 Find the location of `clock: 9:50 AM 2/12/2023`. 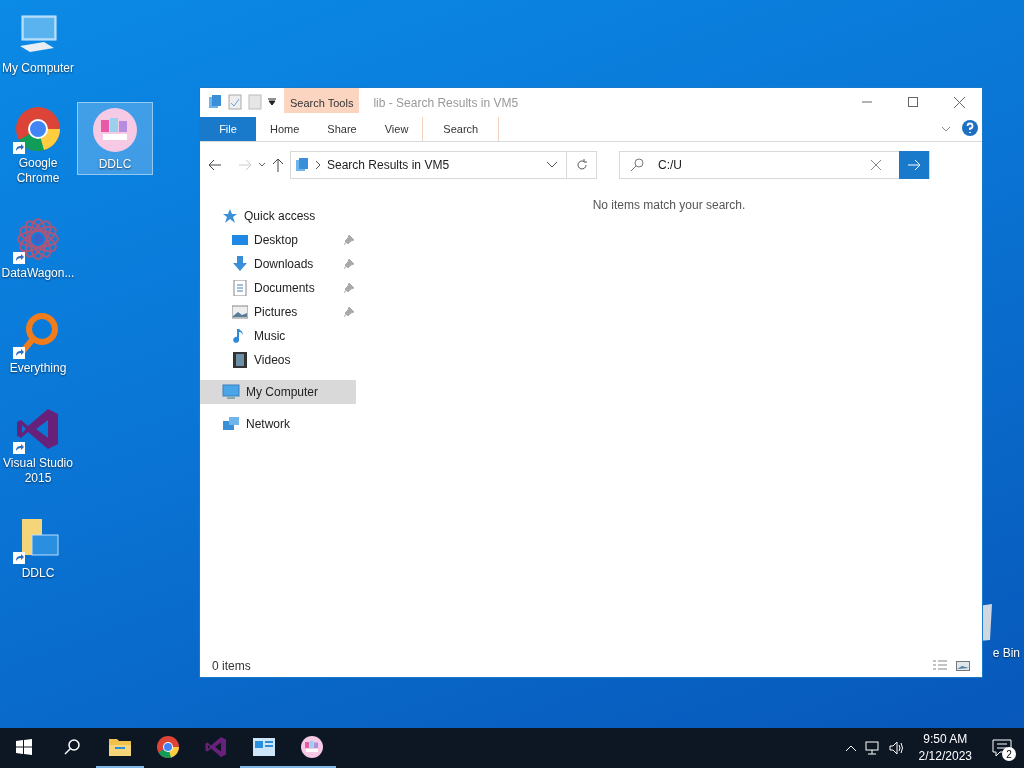

clock: 9:50 AM 2/12/2023 is located at coordinates (945, 748).